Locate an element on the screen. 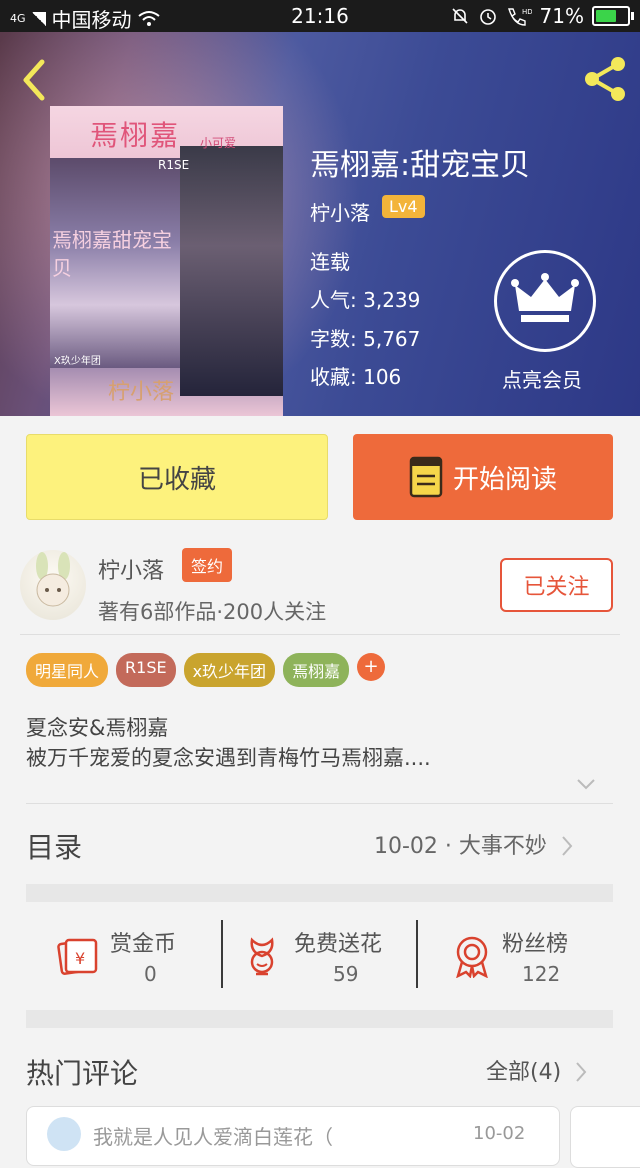  popularity-value: 3,239 is located at coordinates (392, 300).